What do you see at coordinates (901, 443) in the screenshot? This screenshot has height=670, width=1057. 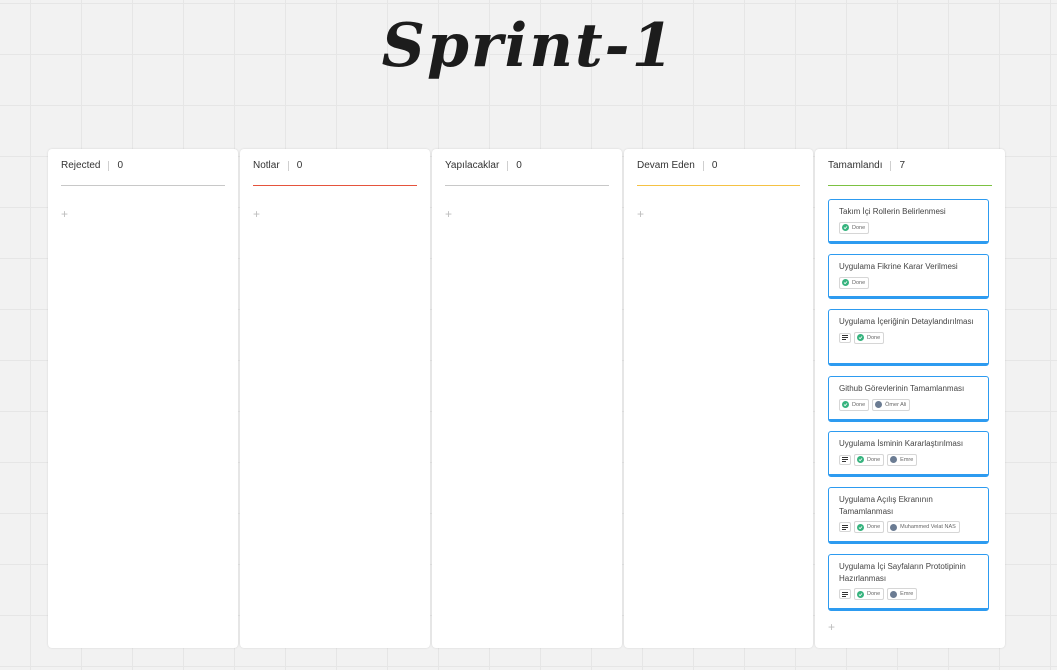 I see `card-title: Uygulama İsminin Kararlaştırılması` at bounding box center [901, 443].